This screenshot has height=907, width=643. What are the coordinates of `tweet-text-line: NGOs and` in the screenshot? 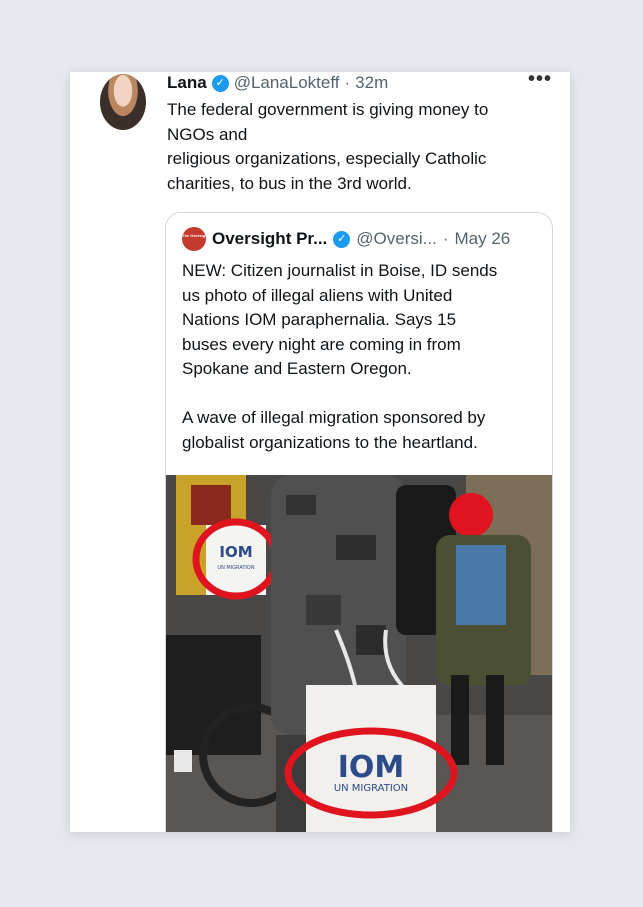 It's located at (207, 134).